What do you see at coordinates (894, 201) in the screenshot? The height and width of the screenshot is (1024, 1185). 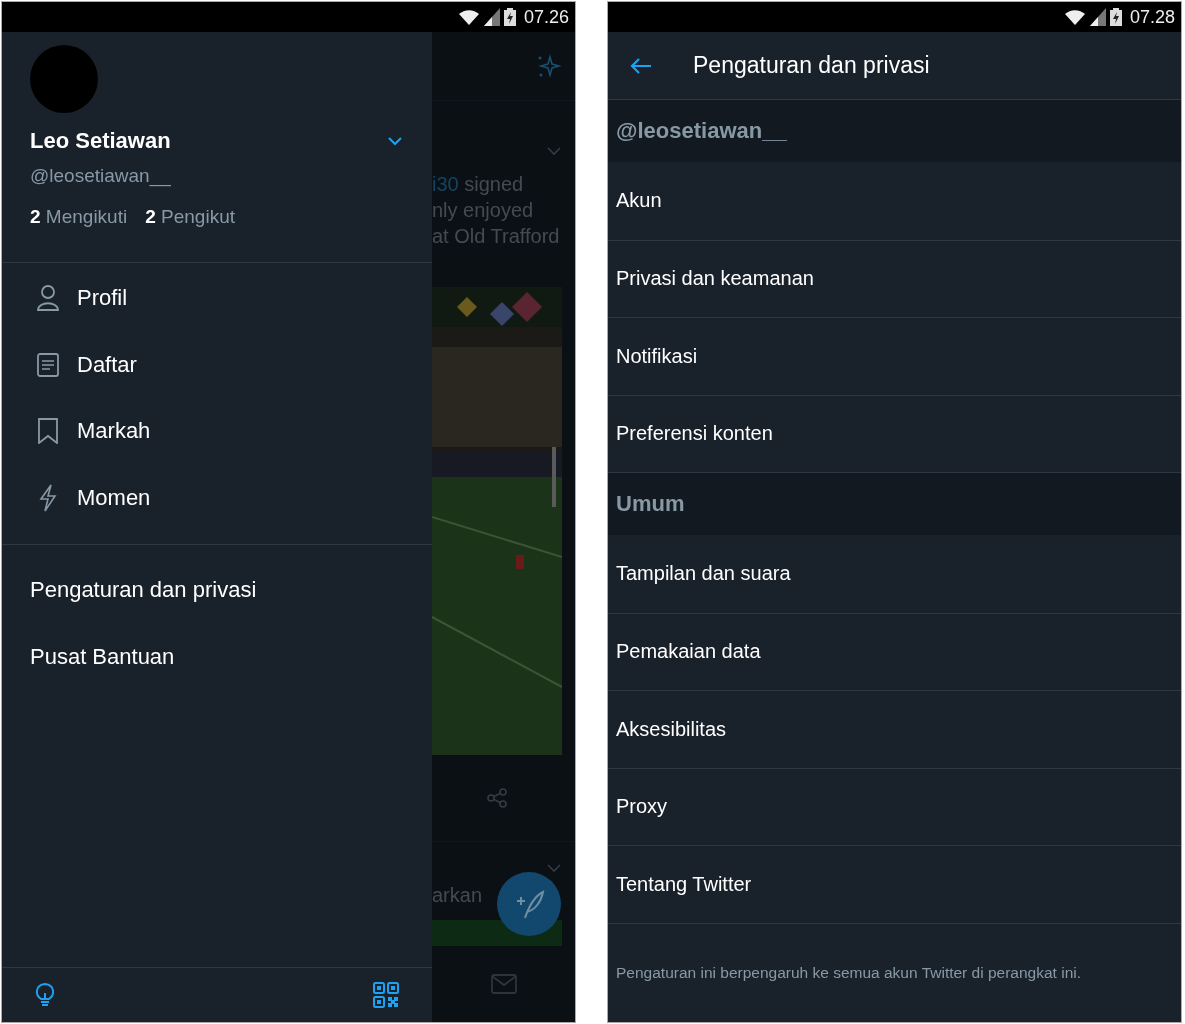 I see `settings-item: Akun` at bounding box center [894, 201].